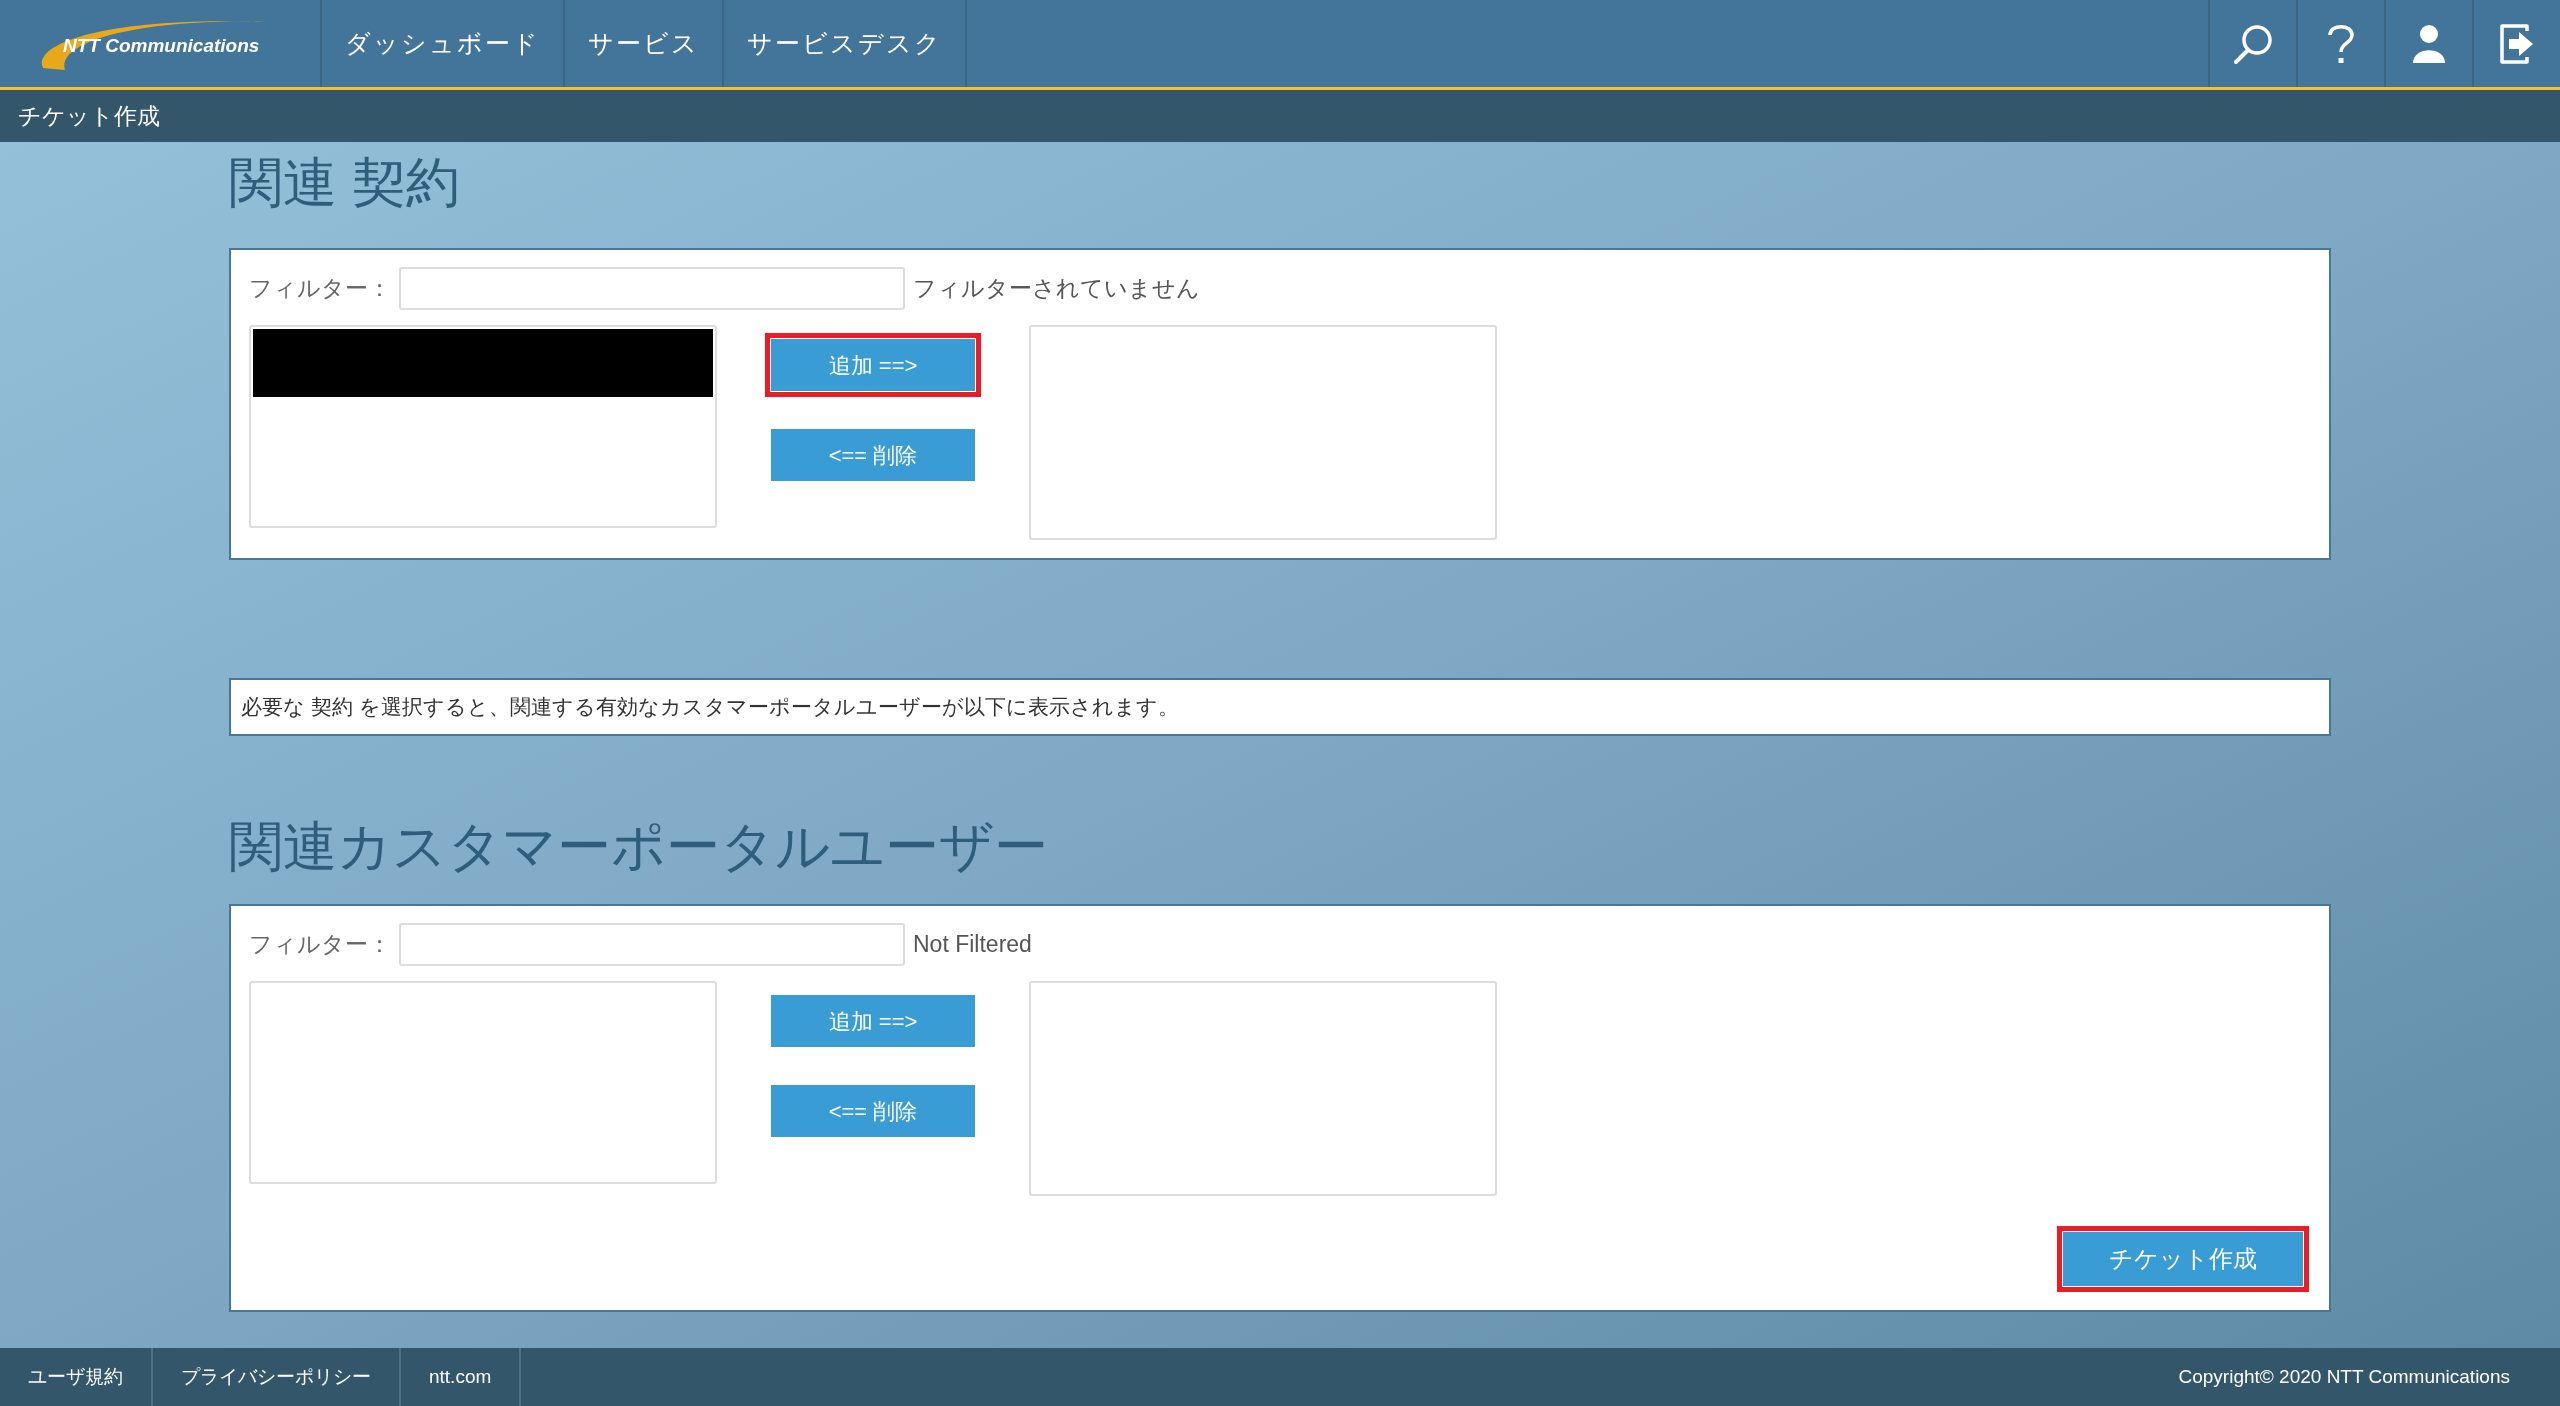 Image resolution: width=2560 pixels, height=1406 pixels. I want to click on logout-icon, so click(2517, 43).